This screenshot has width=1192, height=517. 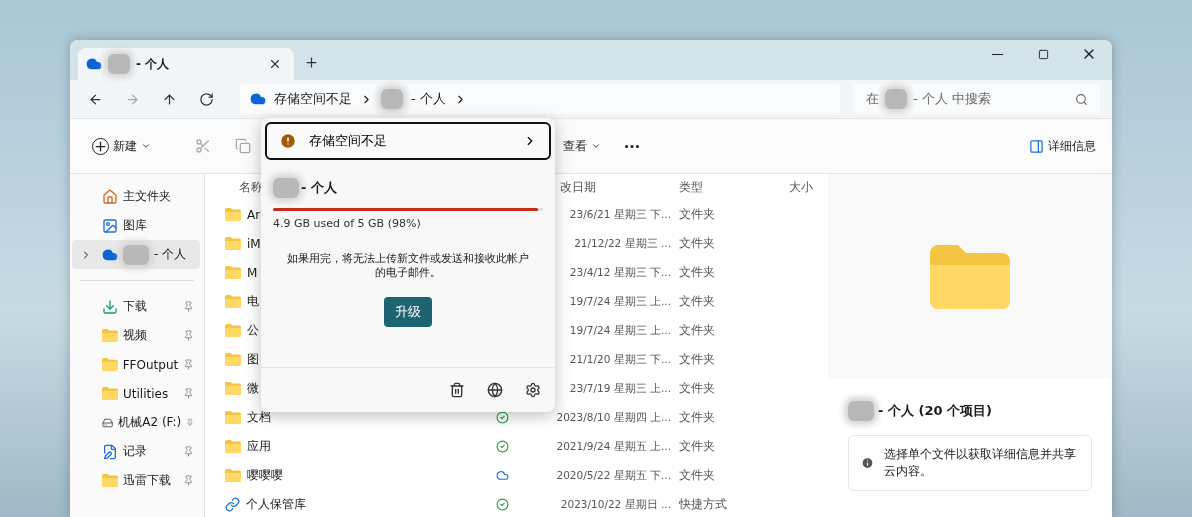 I want to click on sidebar-item: 视频, so click(x=136, y=335).